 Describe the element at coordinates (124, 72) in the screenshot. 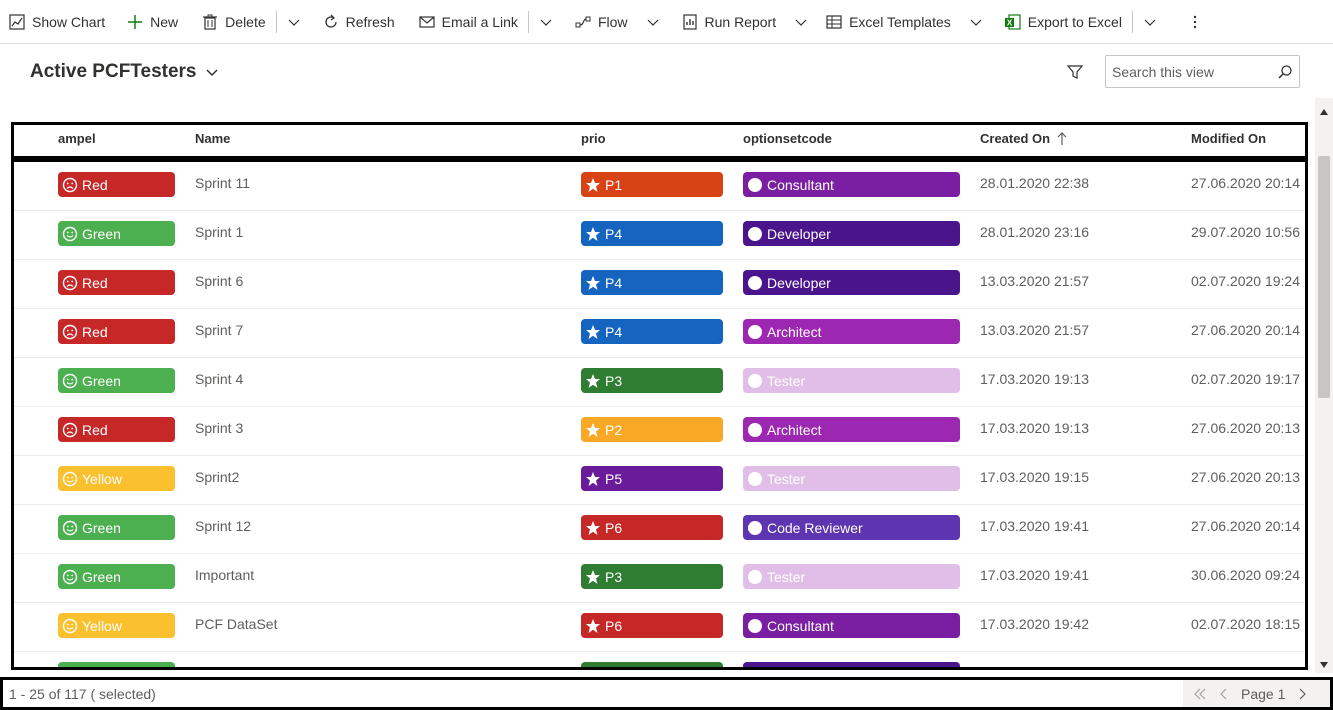

I see `view-selector: Active PCFTesters` at that location.